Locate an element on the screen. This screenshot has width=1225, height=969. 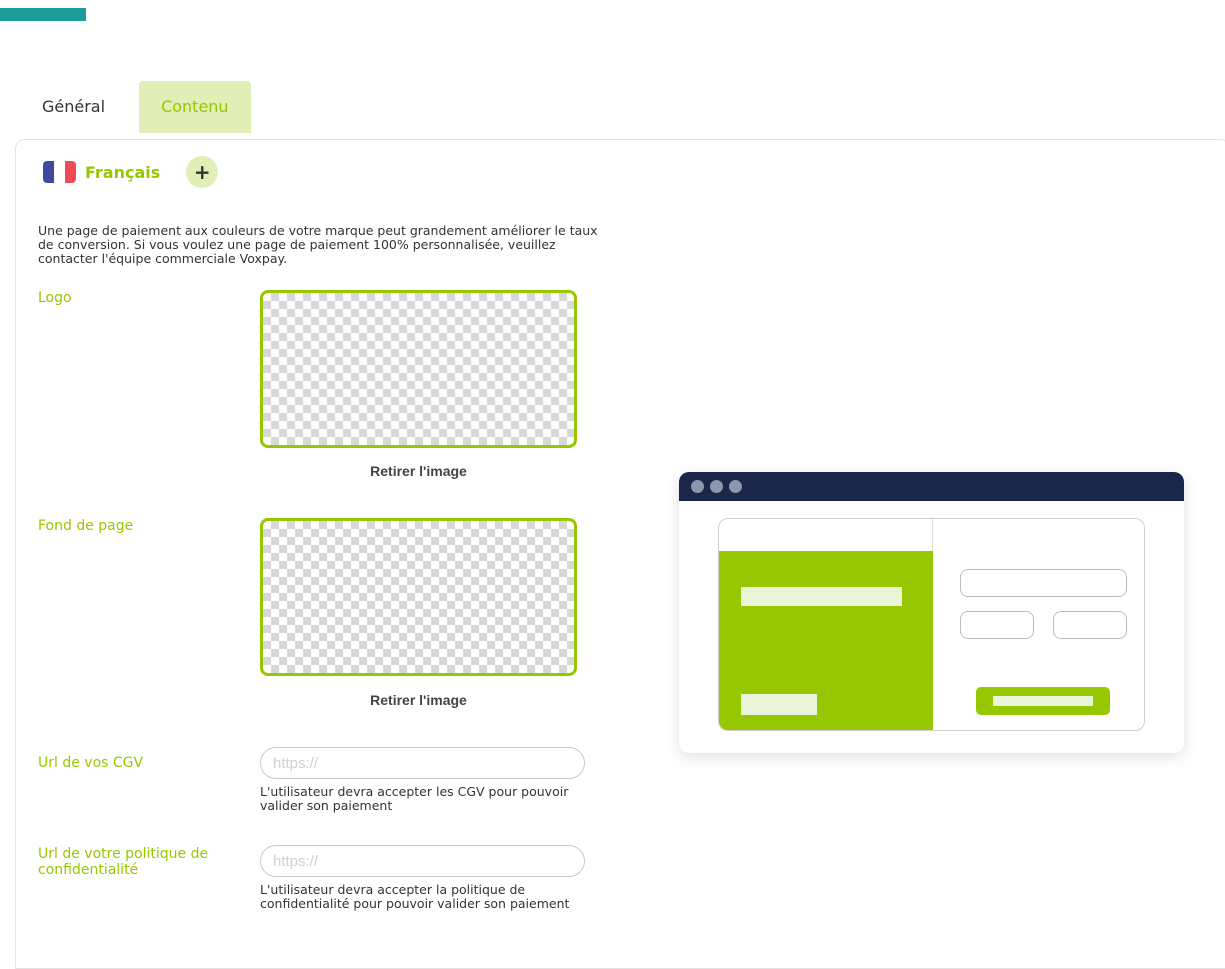
preview-window-header is located at coordinates (931, 486).